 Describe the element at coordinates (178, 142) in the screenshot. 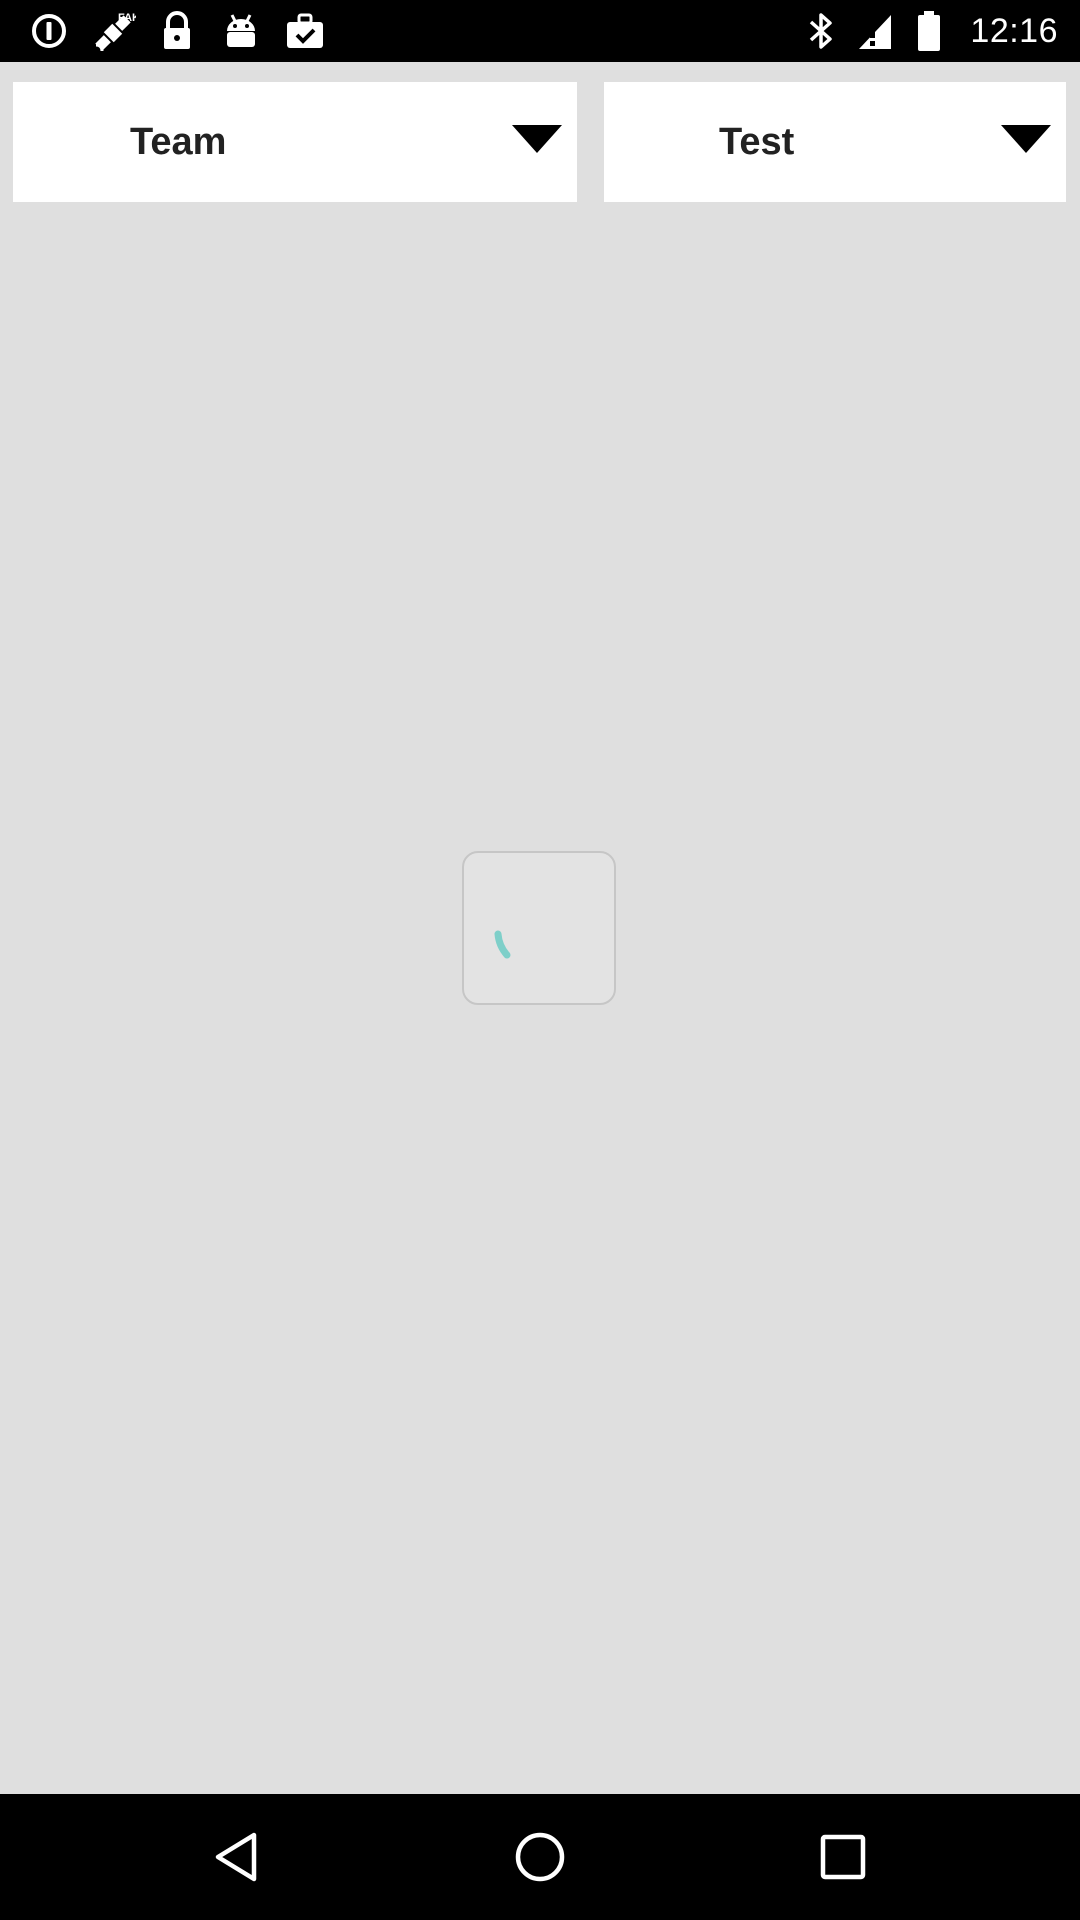

I see `team-dropdown-label: Team` at that location.